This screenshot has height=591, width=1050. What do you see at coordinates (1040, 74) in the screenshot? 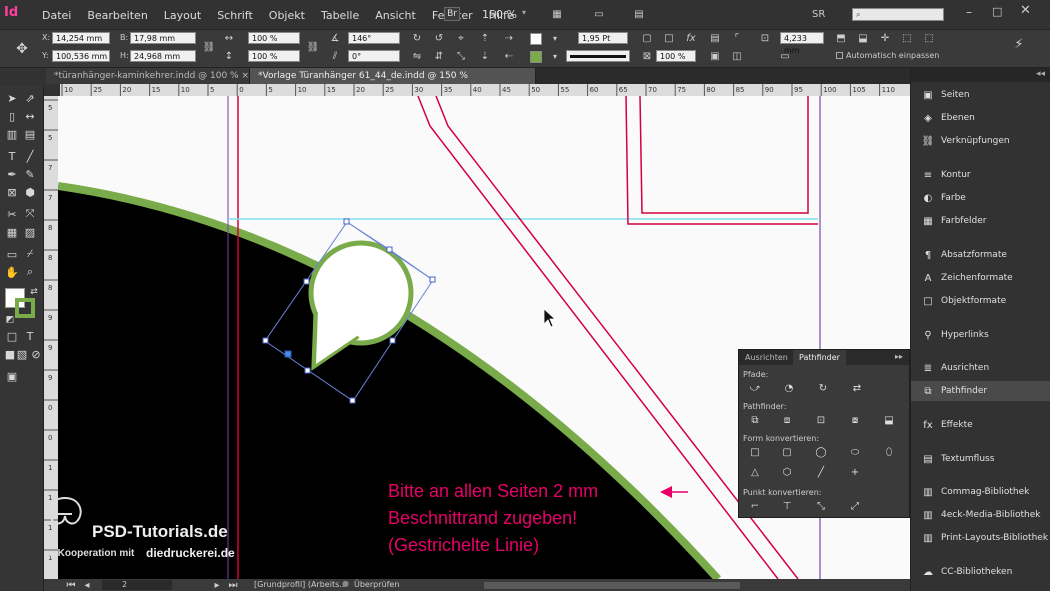
I see `collapse-dock-icon: ◂◂` at bounding box center [1040, 74].